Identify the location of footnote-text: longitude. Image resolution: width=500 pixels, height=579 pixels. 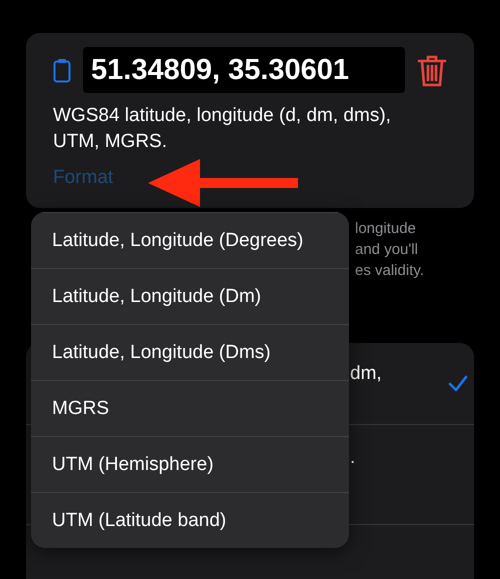
(386, 229).